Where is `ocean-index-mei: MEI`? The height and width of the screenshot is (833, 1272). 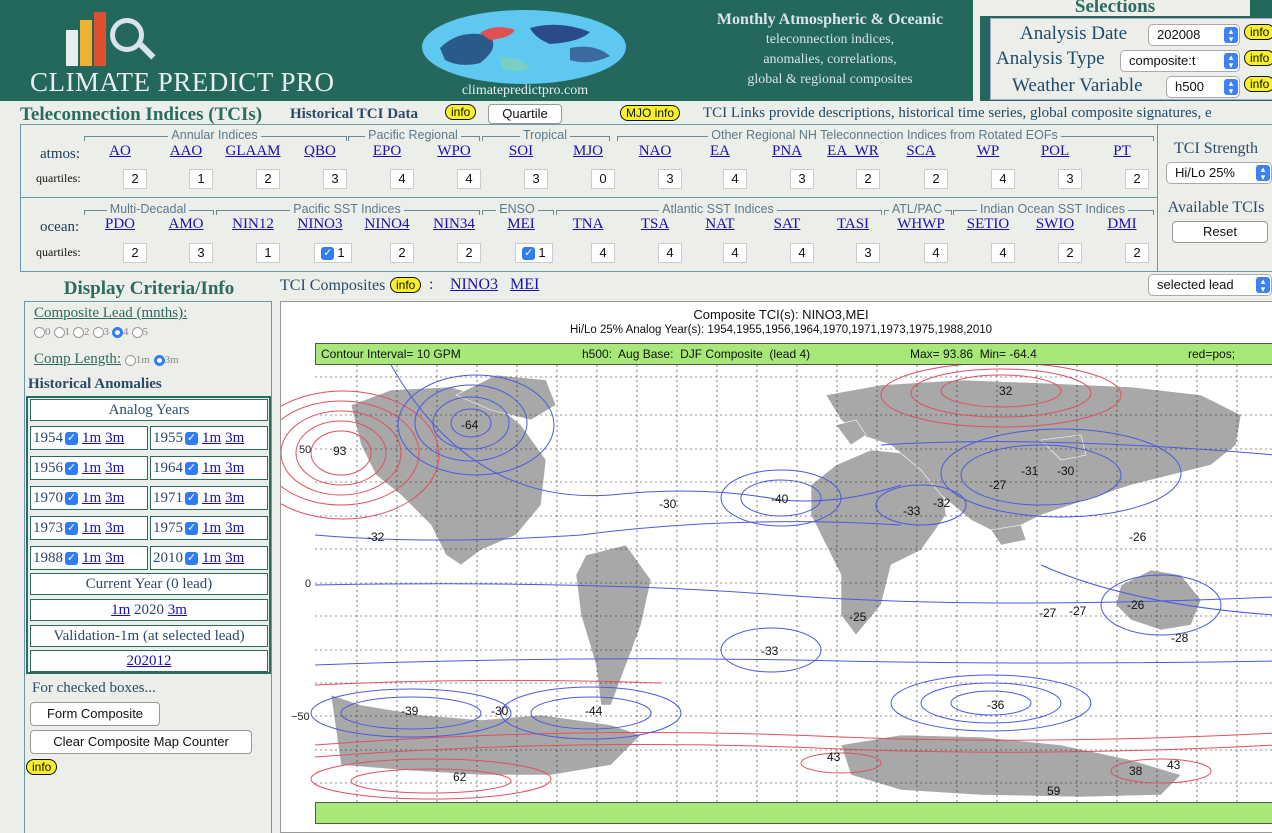
ocean-index-mei: MEI is located at coordinates (521, 224).